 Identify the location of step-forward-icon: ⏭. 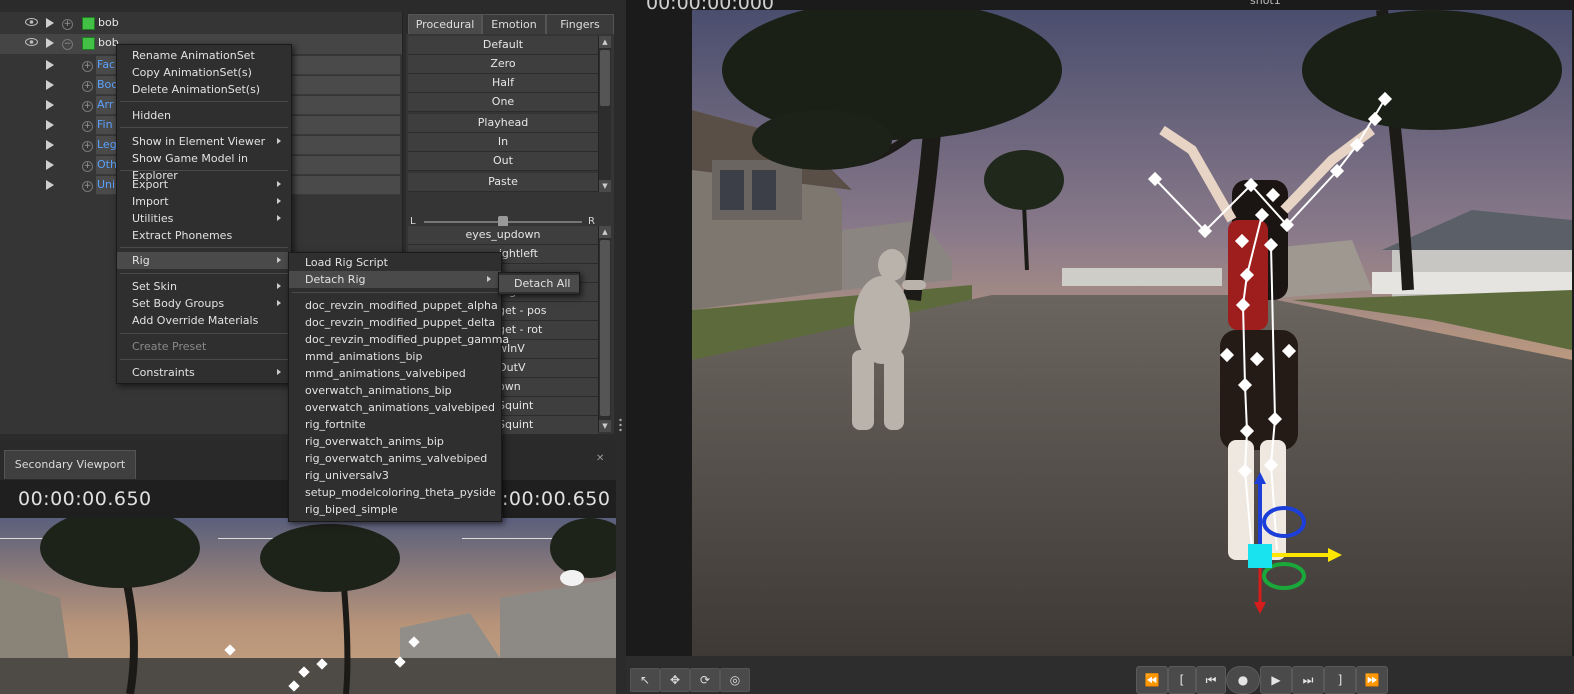
(1308, 680).